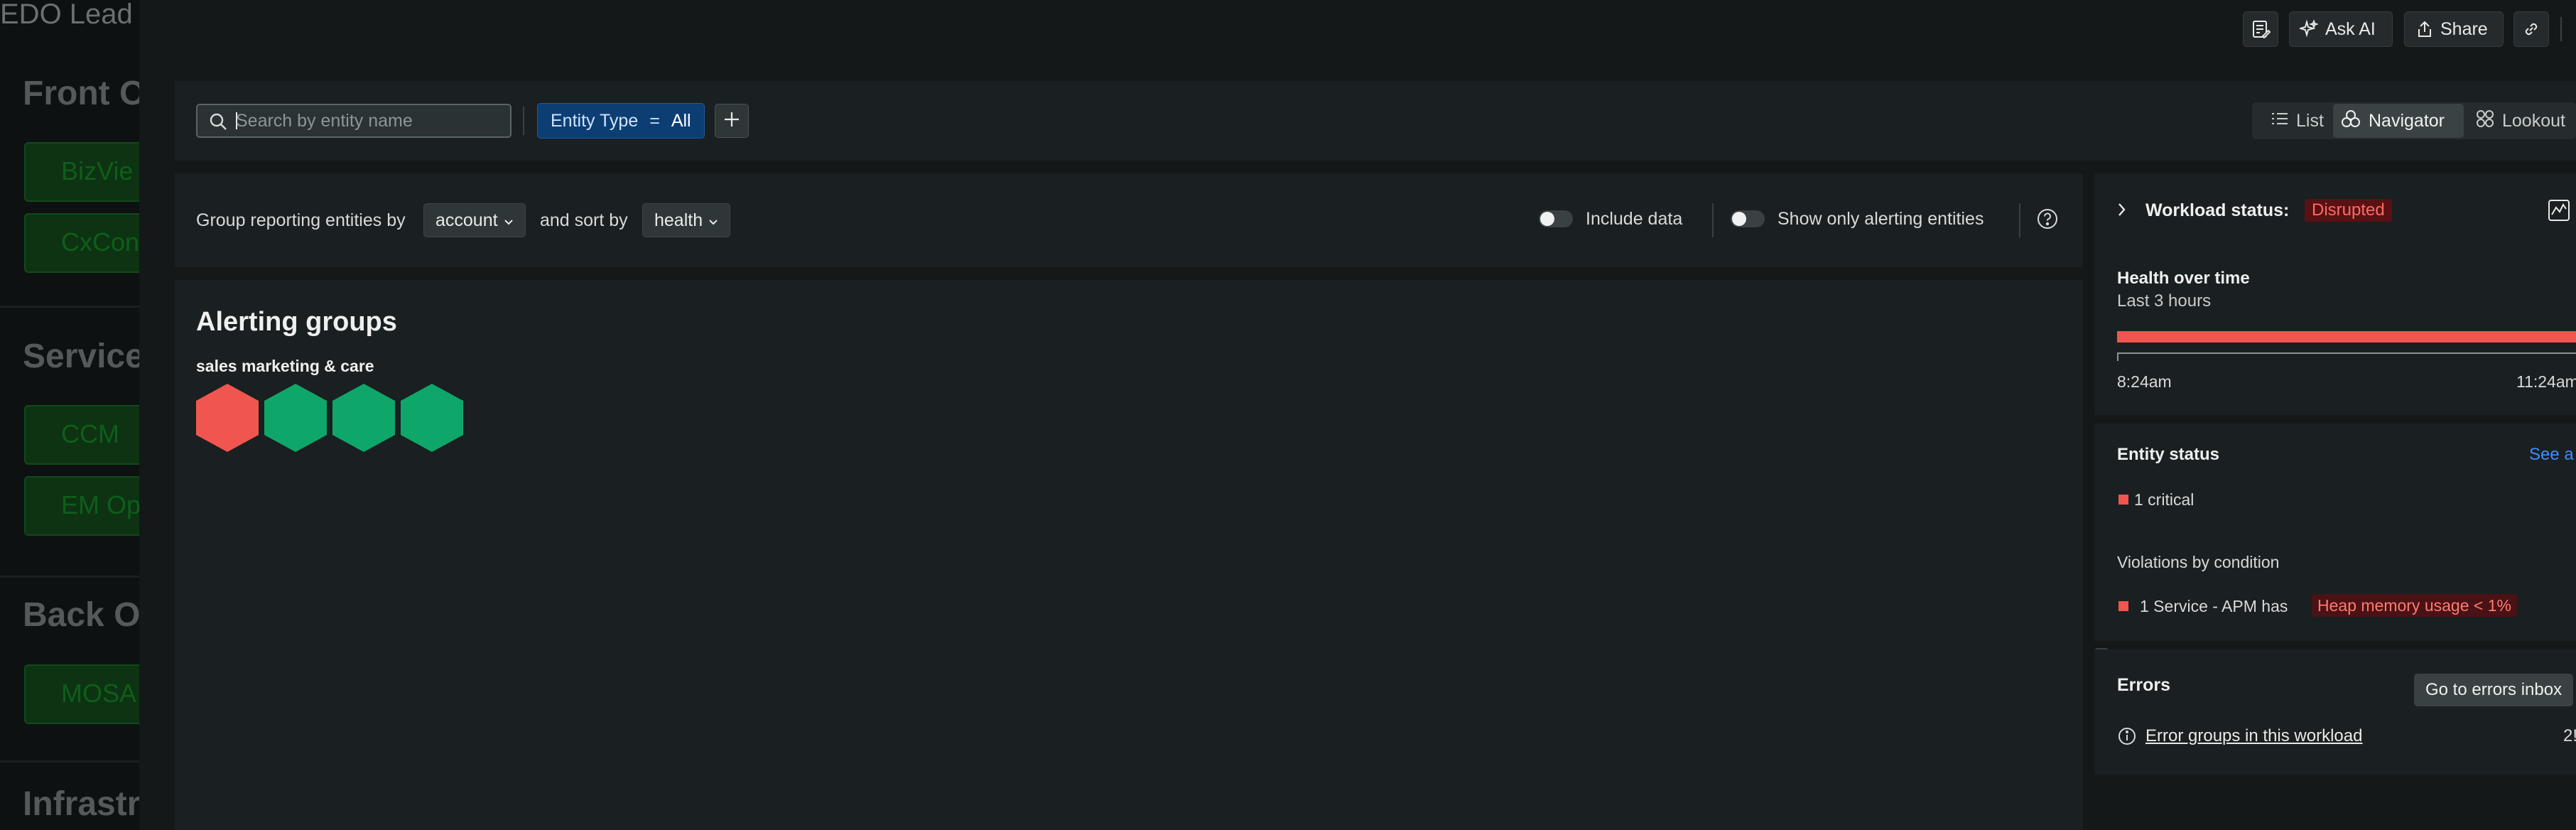  I want to click on include-data-toggle, so click(1556, 218).